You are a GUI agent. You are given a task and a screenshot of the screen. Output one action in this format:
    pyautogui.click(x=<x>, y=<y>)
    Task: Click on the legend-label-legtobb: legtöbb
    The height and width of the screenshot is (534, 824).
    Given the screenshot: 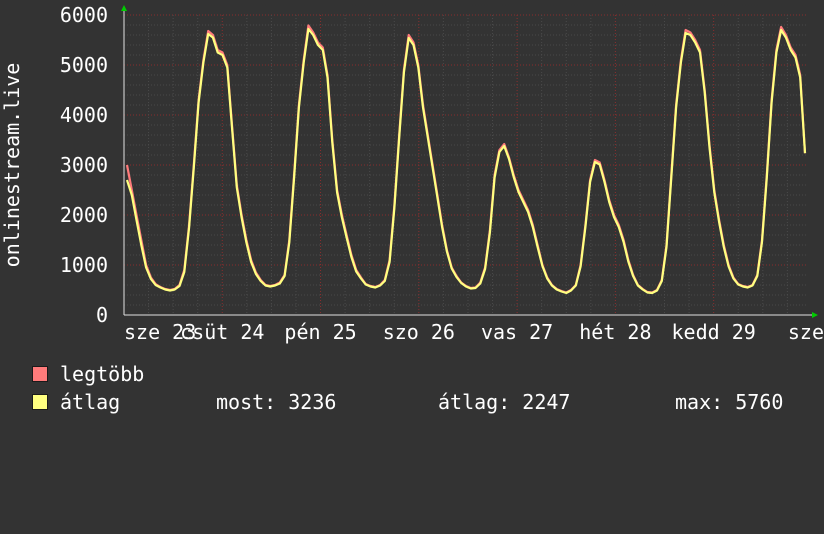 What is the action you would take?
    pyautogui.click(x=102, y=374)
    